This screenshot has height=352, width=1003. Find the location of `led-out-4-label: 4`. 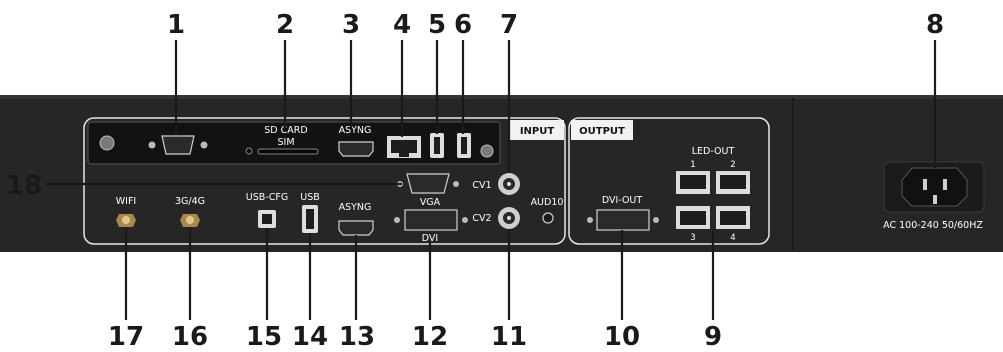

led-out-4-label: 4 is located at coordinates (732, 238).